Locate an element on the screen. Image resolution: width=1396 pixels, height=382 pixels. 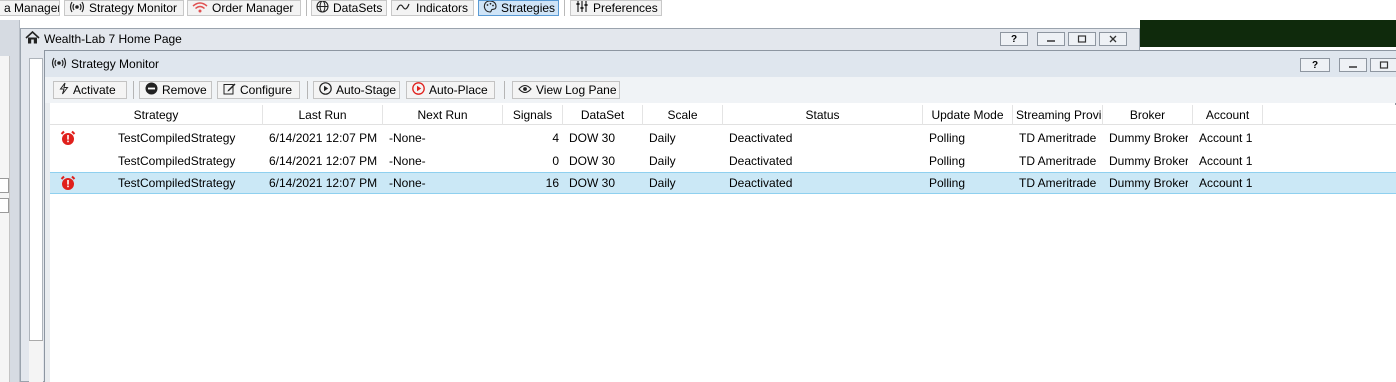
auto-stage-label: Auto-Stage is located at coordinates (366, 90).